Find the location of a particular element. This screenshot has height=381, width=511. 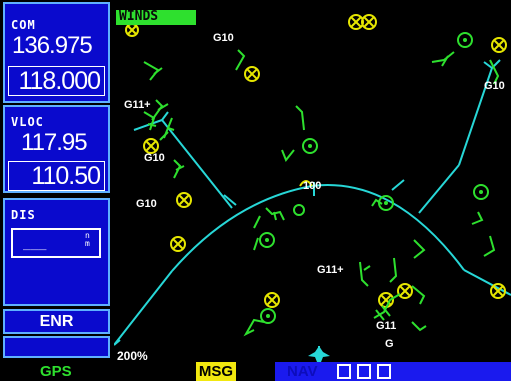

vloc-active-frequency: 110.50 is located at coordinates (66, 176).